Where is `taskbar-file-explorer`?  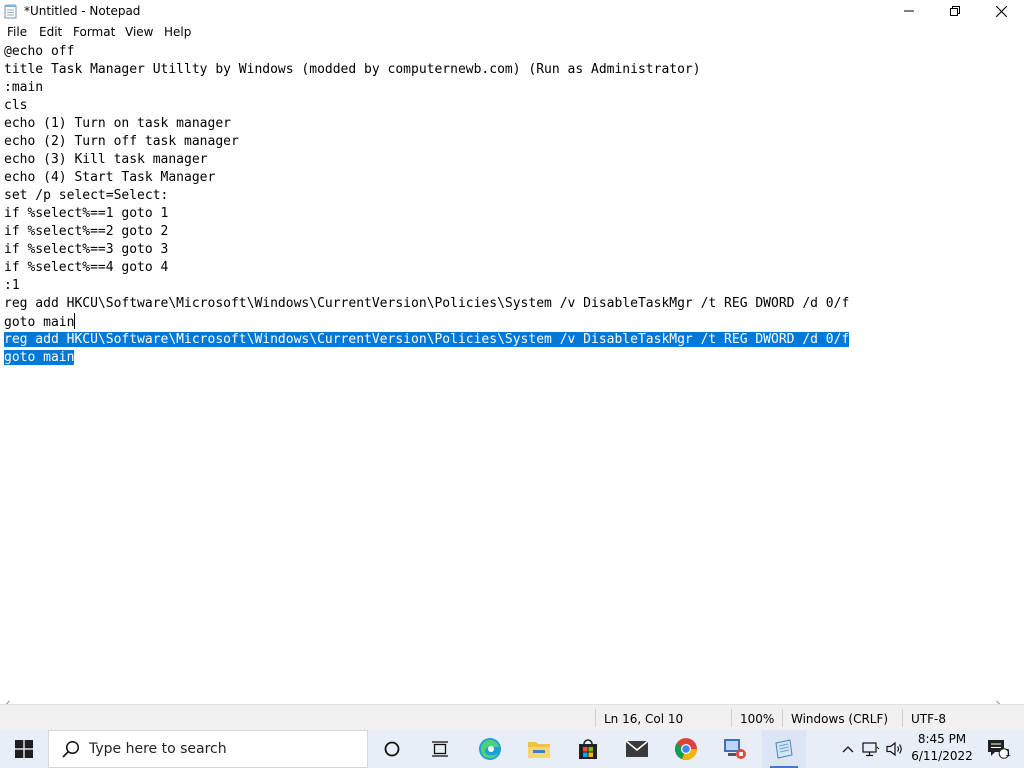 taskbar-file-explorer is located at coordinates (539, 749).